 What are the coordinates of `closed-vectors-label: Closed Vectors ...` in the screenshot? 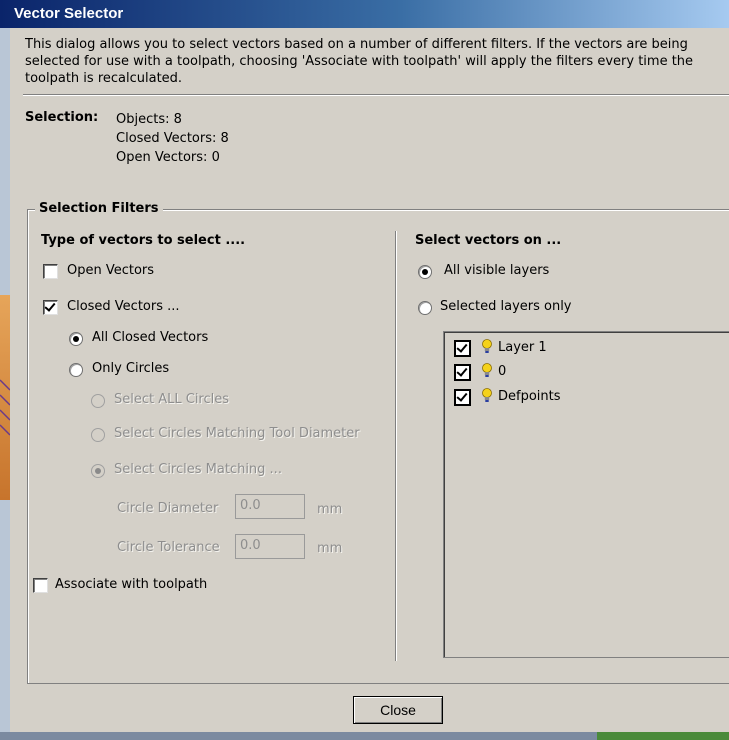 It's located at (123, 306).